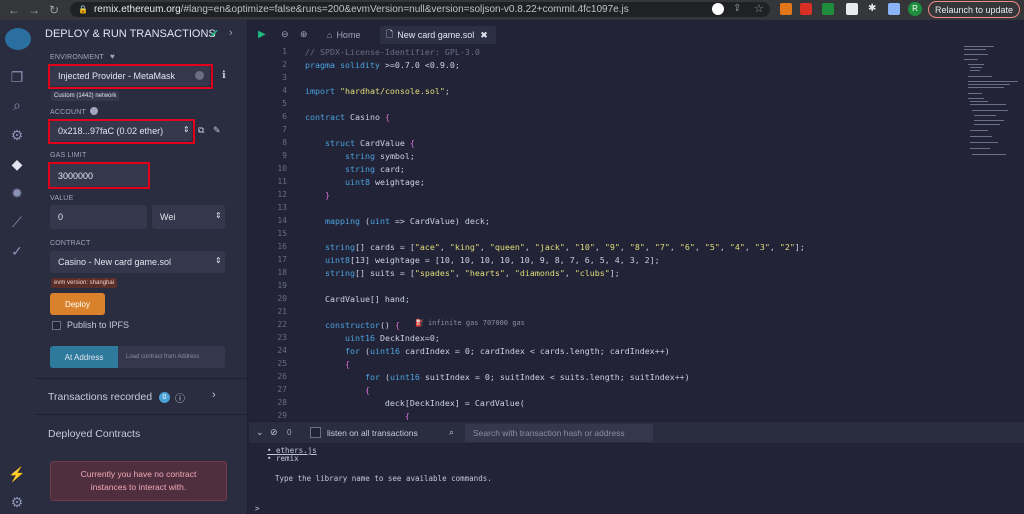 The width and height of the screenshot is (1024, 514). I want to click on run-icon: ▶, so click(262, 34).